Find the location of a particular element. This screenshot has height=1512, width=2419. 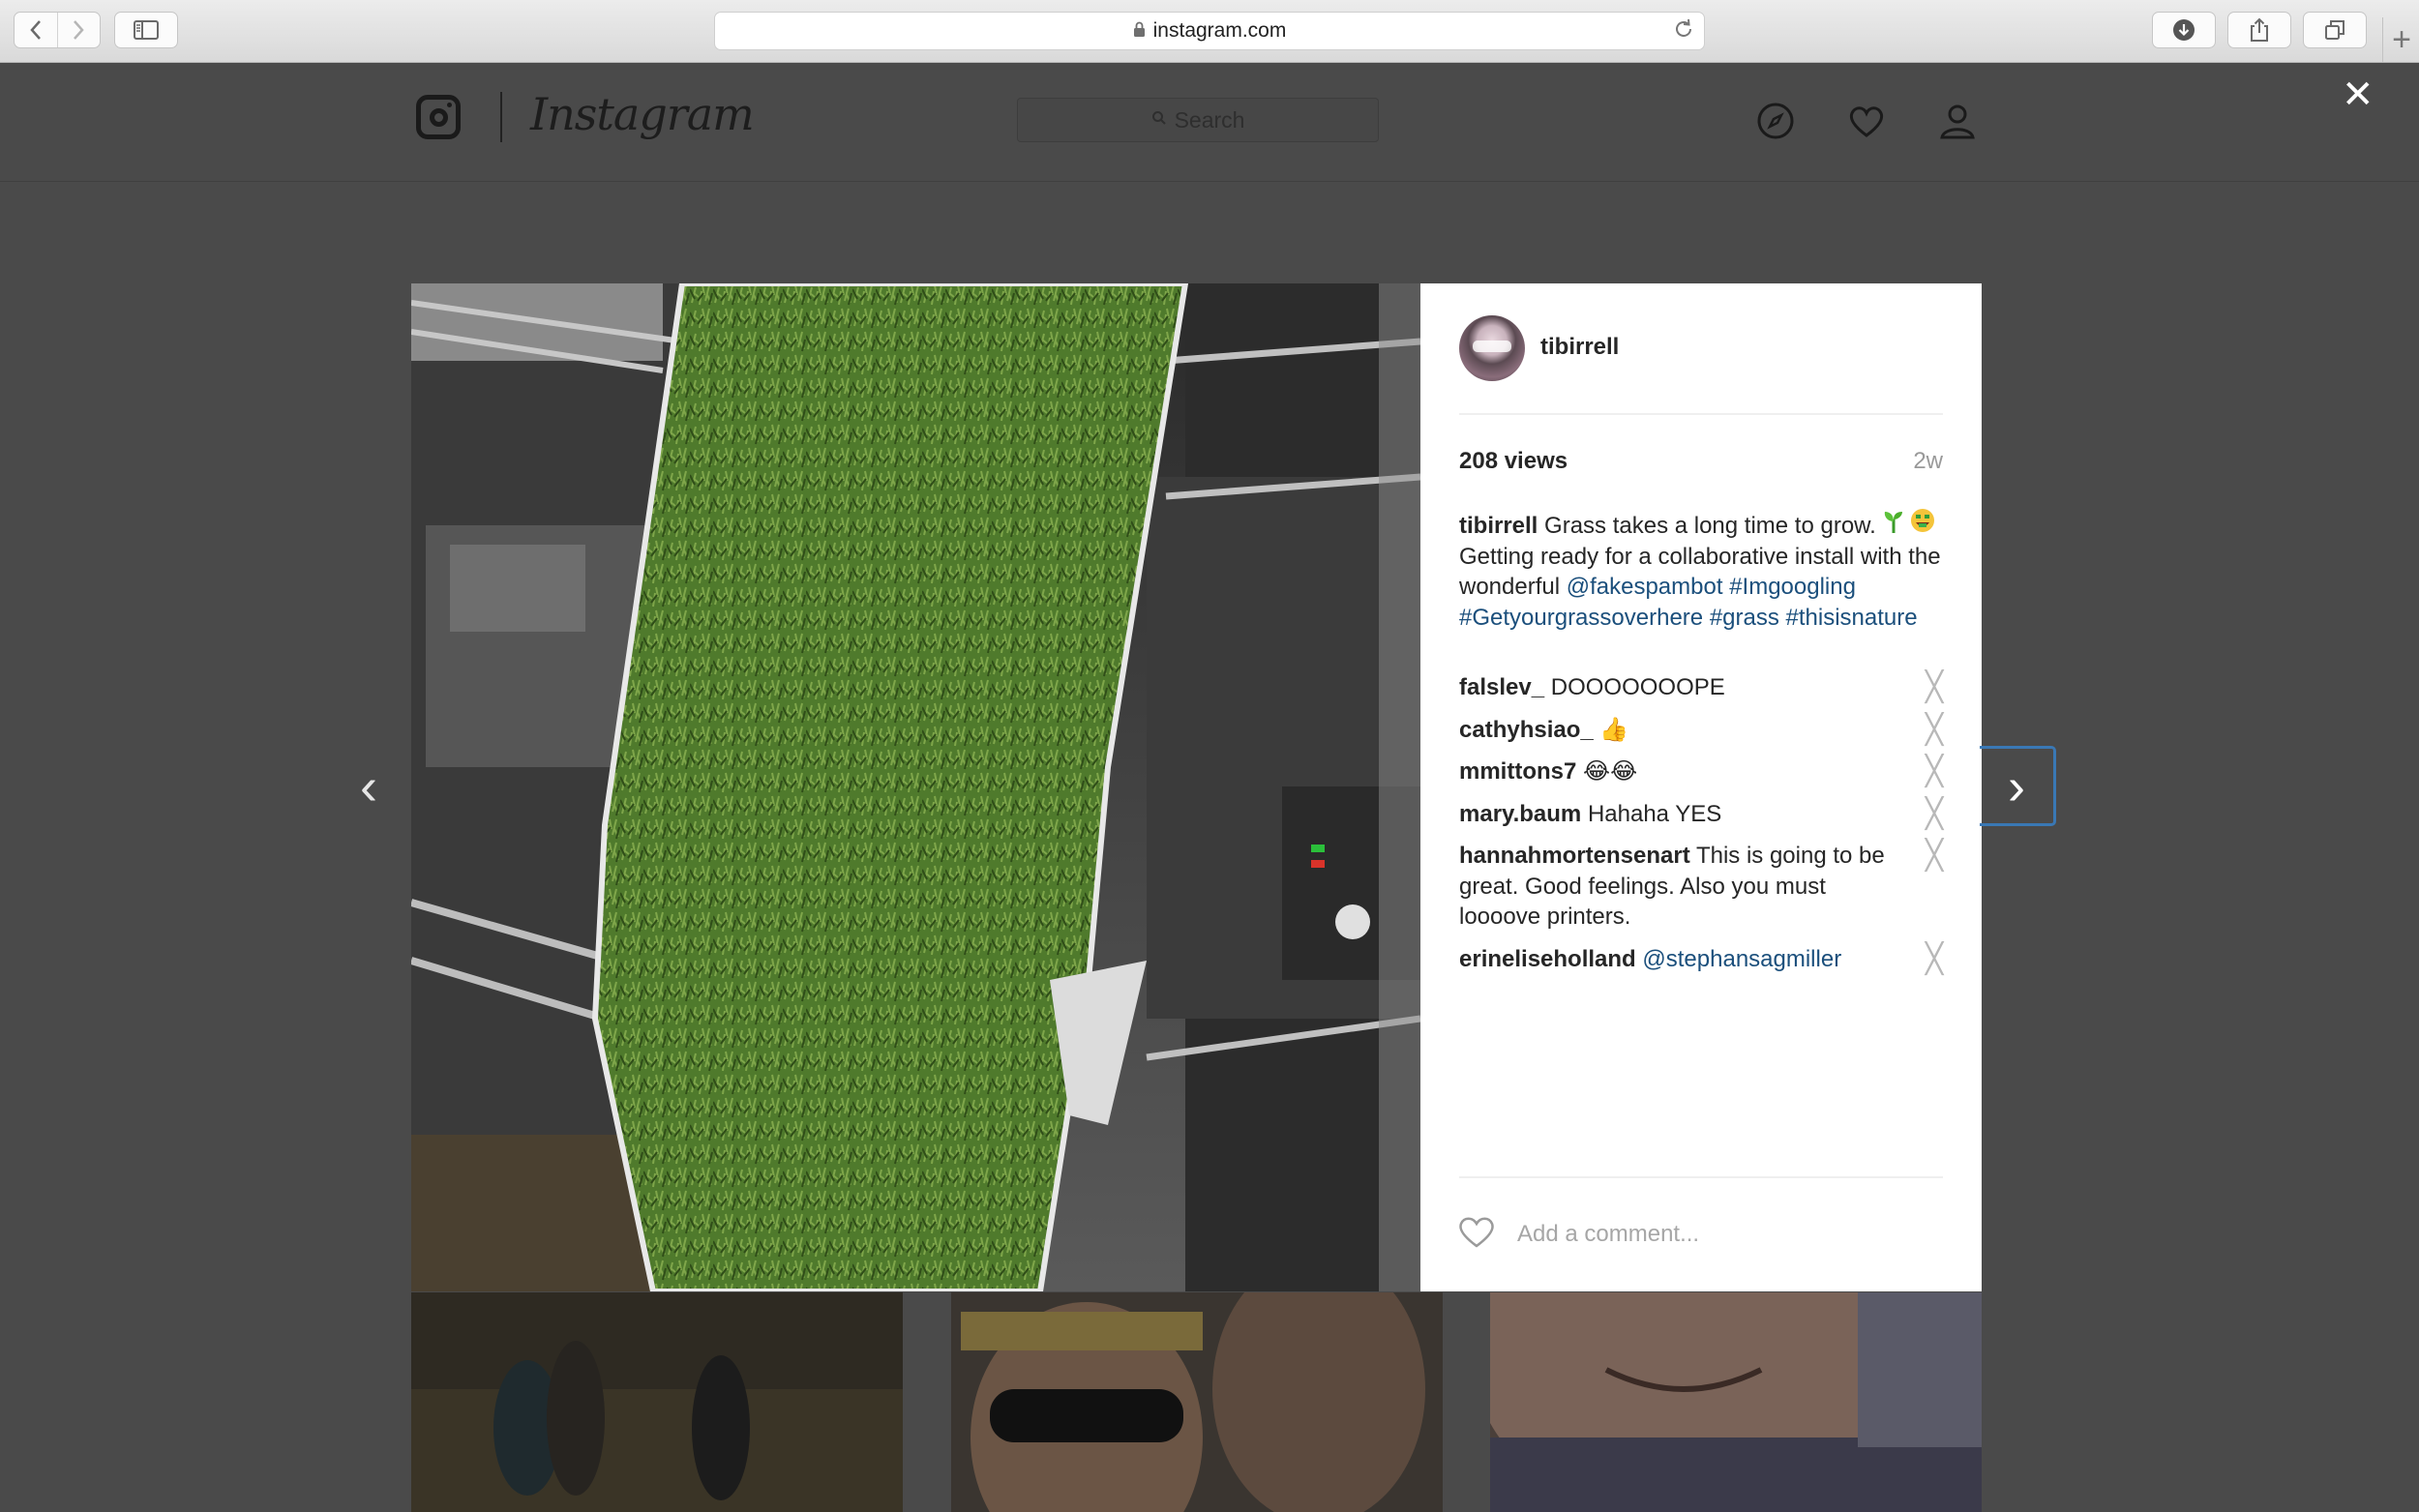

close-modal-button: ✕ is located at coordinates (2358, 95).